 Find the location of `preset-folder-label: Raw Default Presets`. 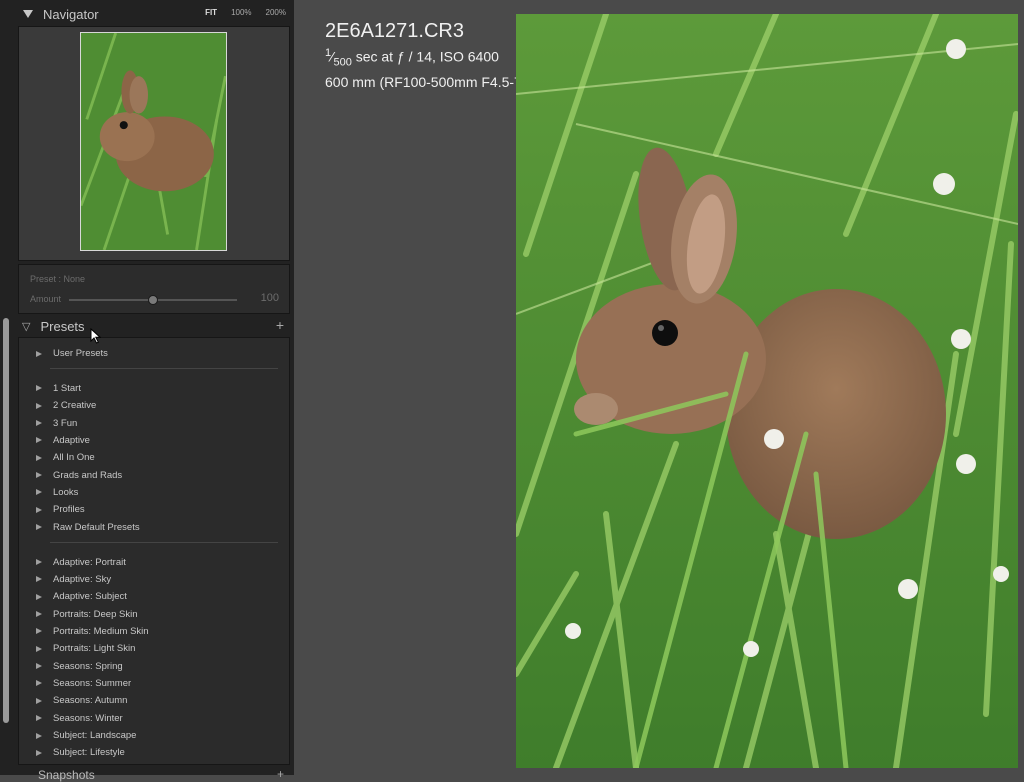

preset-folder-label: Raw Default Presets is located at coordinates (96, 527).